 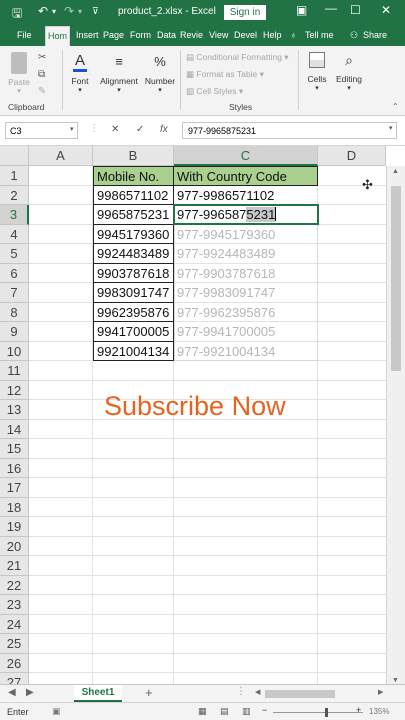 What do you see at coordinates (14, 215) in the screenshot?
I see `row-header: 3` at bounding box center [14, 215].